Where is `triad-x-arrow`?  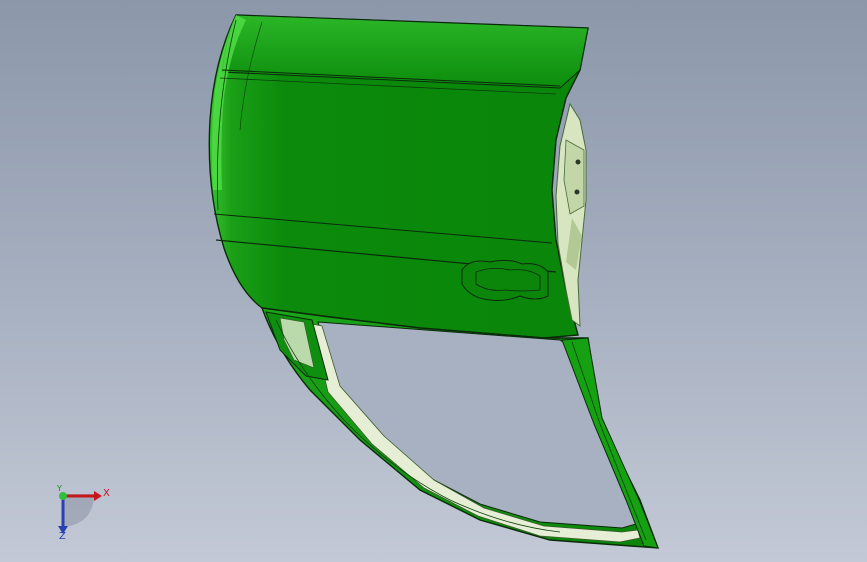 triad-x-arrow is located at coordinates (98, 496).